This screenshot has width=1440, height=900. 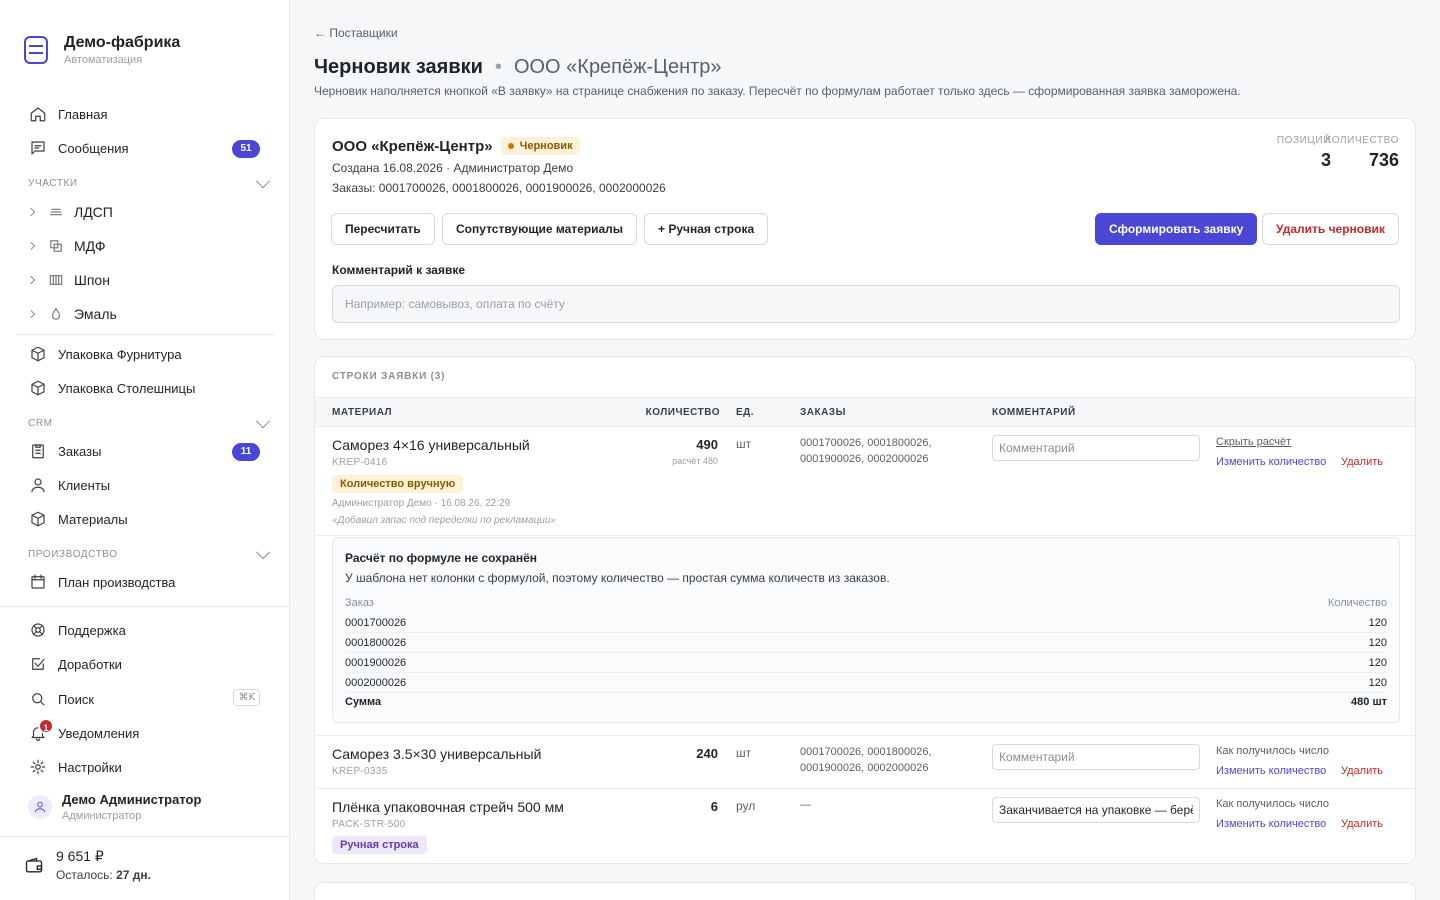 I want to click on comment-label: Комментарий к заявке, so click(x=399, y=270).